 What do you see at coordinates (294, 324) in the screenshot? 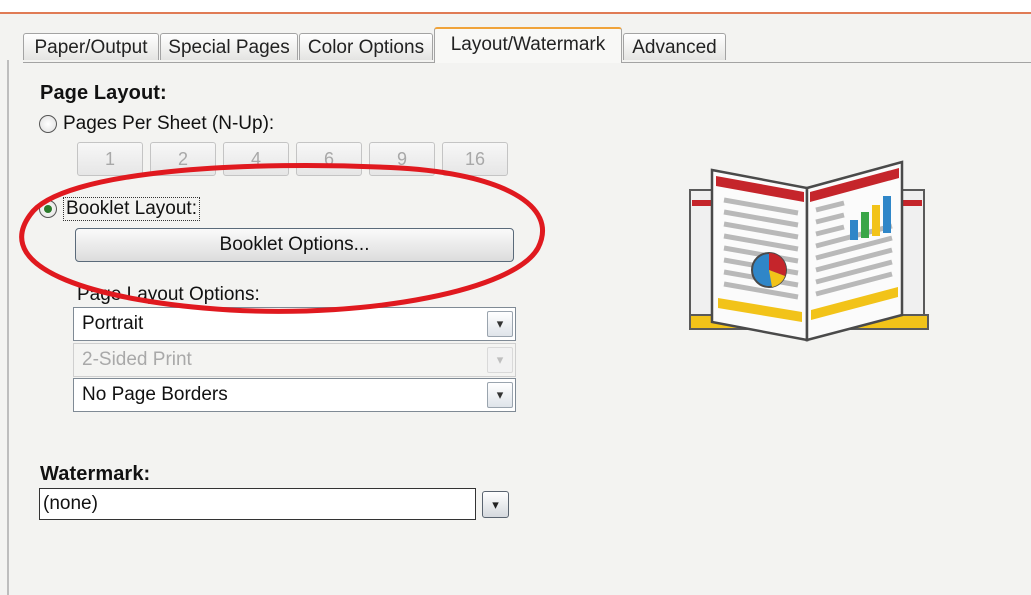
I see `orientation-select: Portrait ▾` at bounding box center [294, 324].